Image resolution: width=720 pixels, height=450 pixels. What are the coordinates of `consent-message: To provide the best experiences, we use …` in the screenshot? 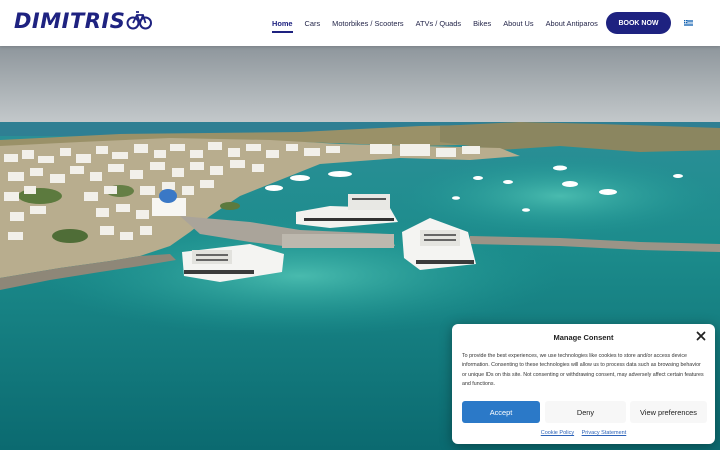 It's located at (583, 370).